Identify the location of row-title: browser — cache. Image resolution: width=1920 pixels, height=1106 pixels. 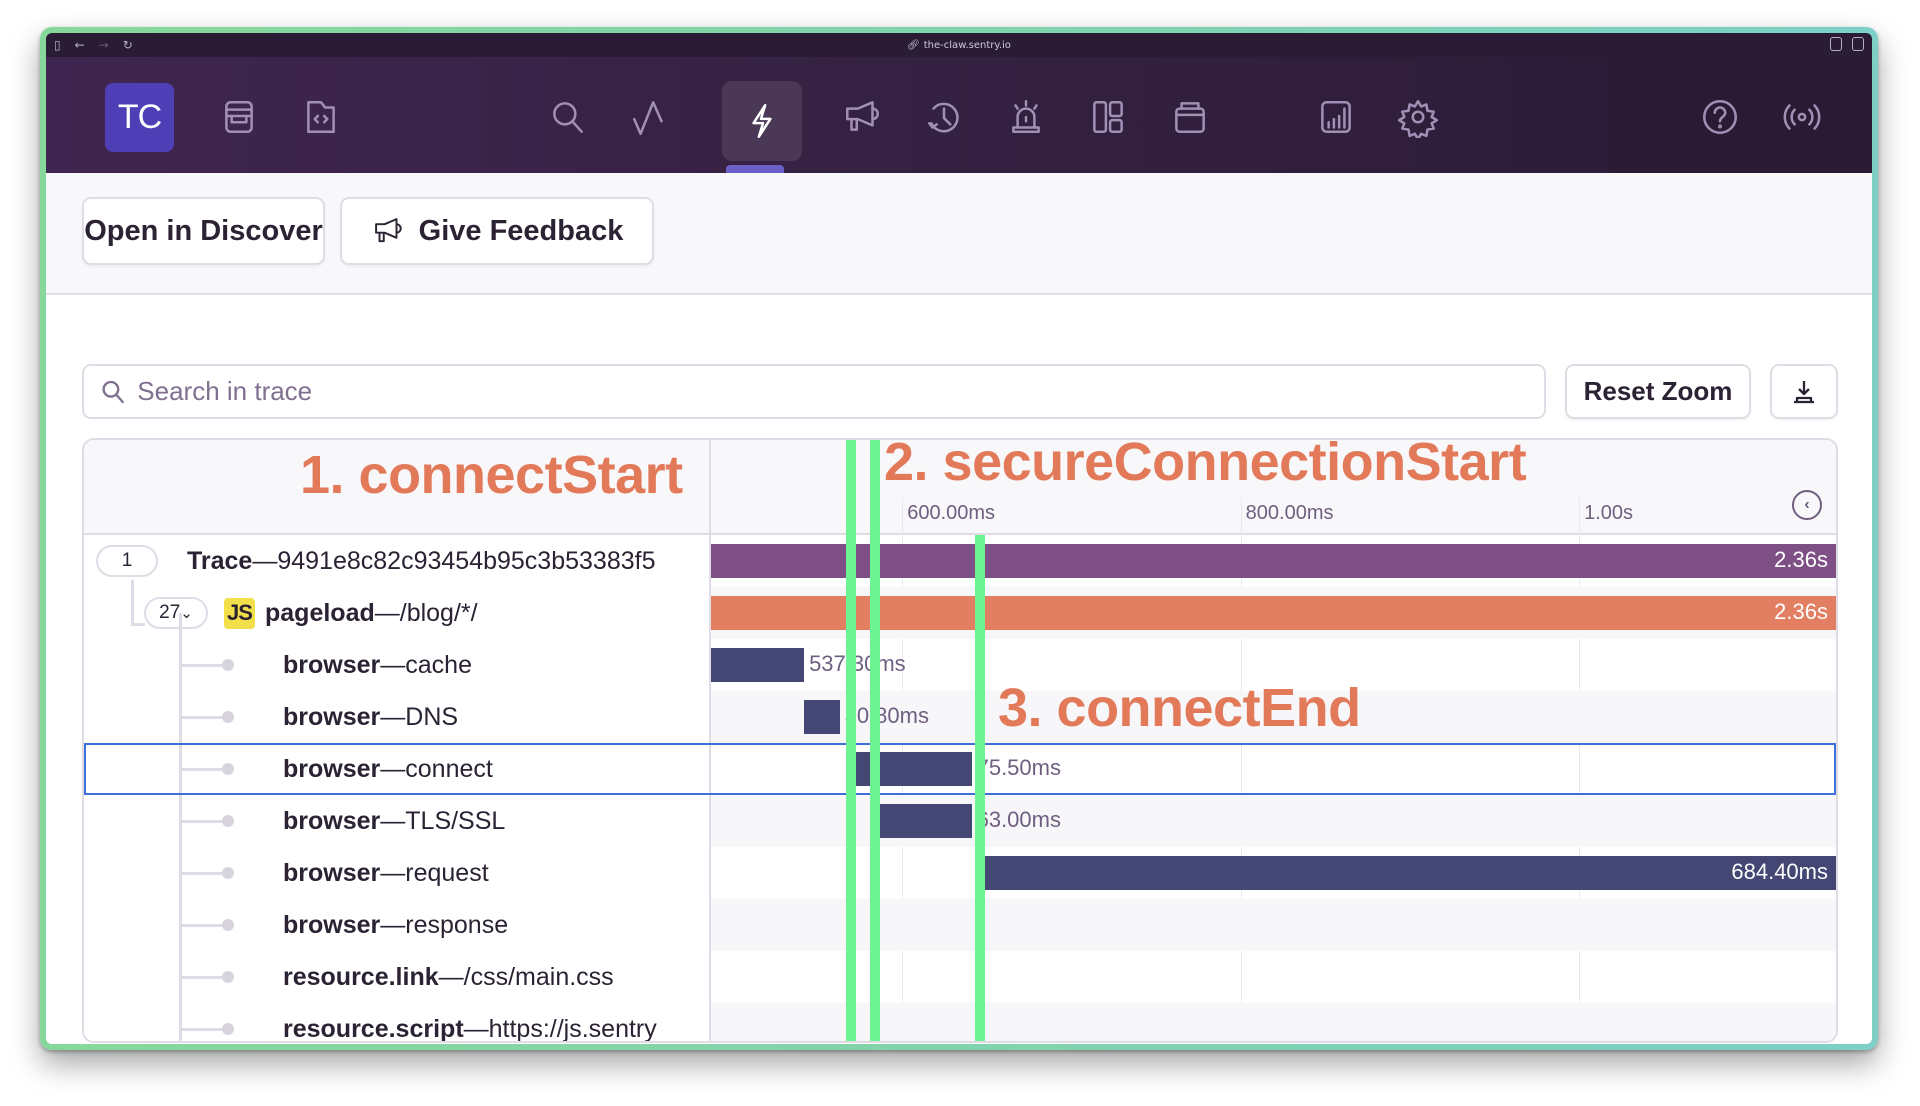
(396, 665).